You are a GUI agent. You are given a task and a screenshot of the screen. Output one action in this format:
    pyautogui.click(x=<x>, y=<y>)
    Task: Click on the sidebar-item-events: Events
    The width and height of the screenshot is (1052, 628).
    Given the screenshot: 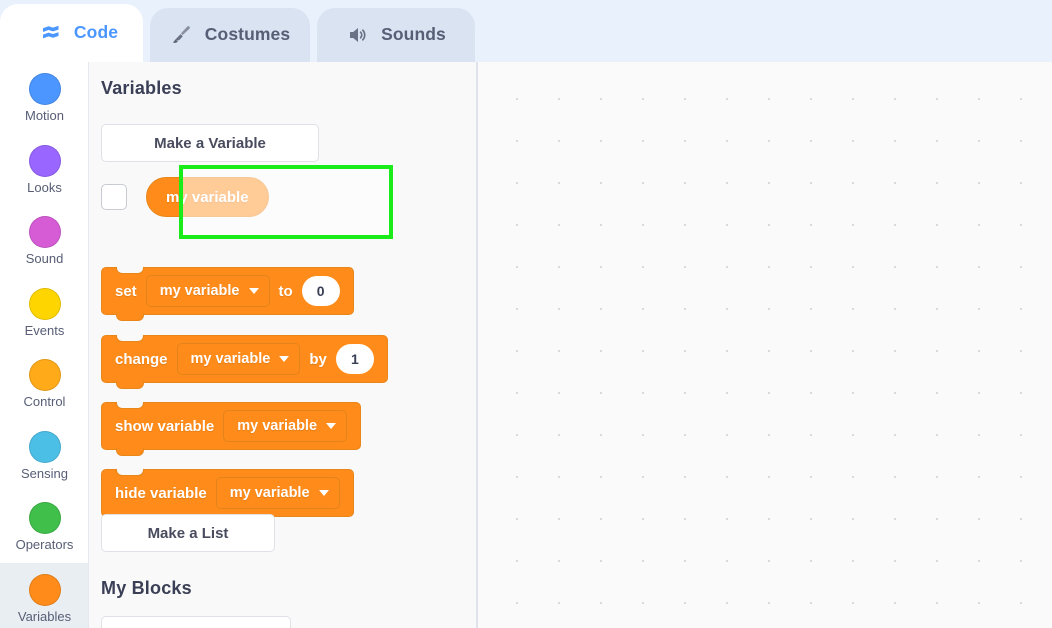 What is the action you would take?
    pyautogui.click(x=44, y=313)
    